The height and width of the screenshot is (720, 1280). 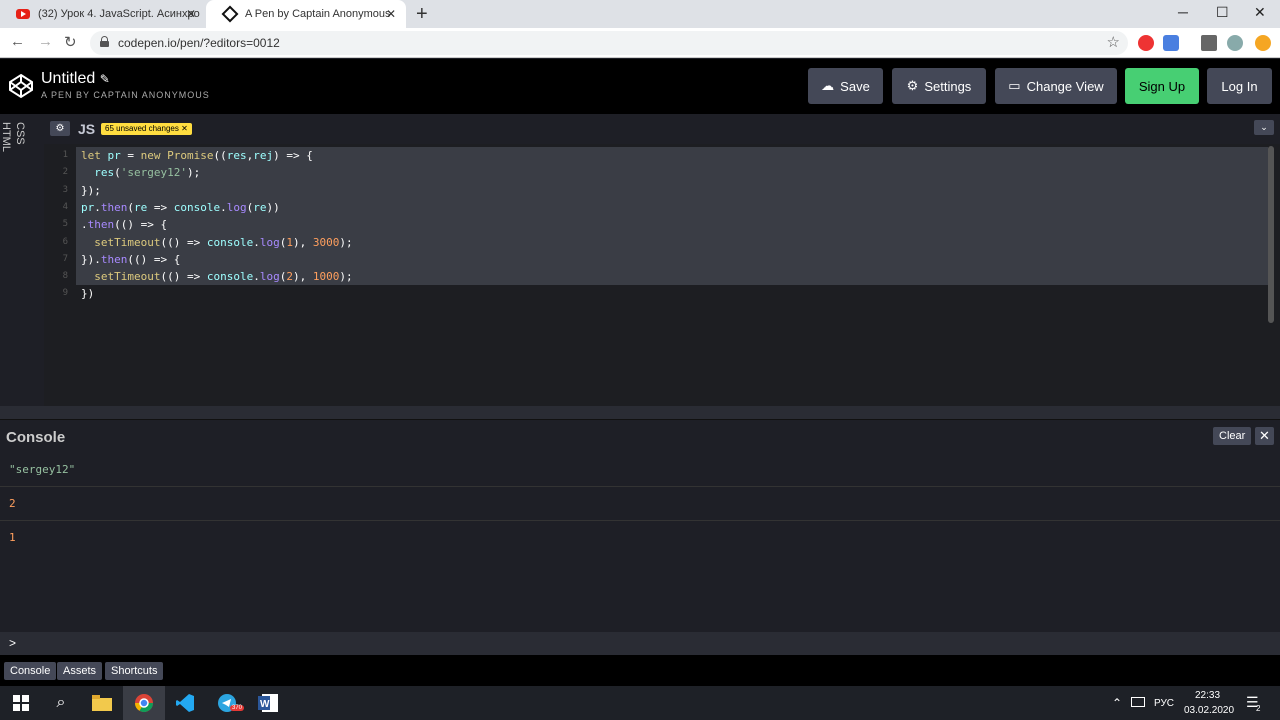 I want to click on close-window-icon: ✕, so click(x=1260, y=12).